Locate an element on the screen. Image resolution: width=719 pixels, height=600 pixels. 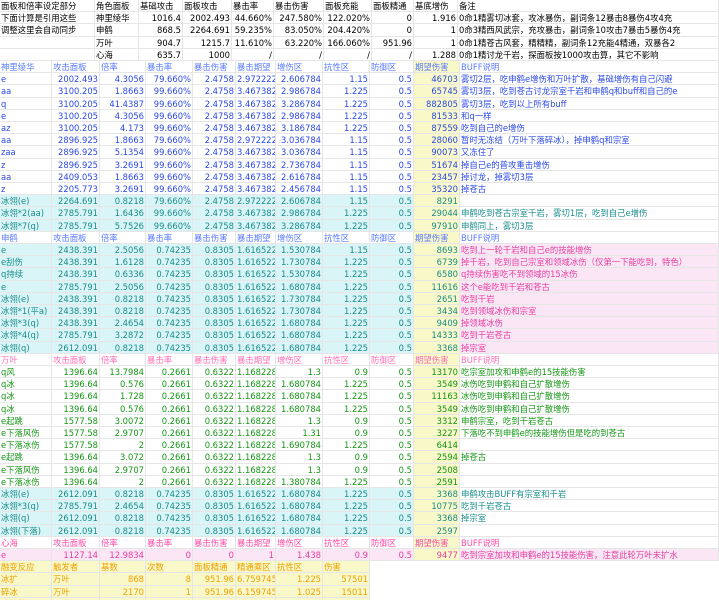
summary-cell: 0命1精苍古风套，精精精，副词条12充能4精通，双暴各2 is located at coordinates (588, 42).